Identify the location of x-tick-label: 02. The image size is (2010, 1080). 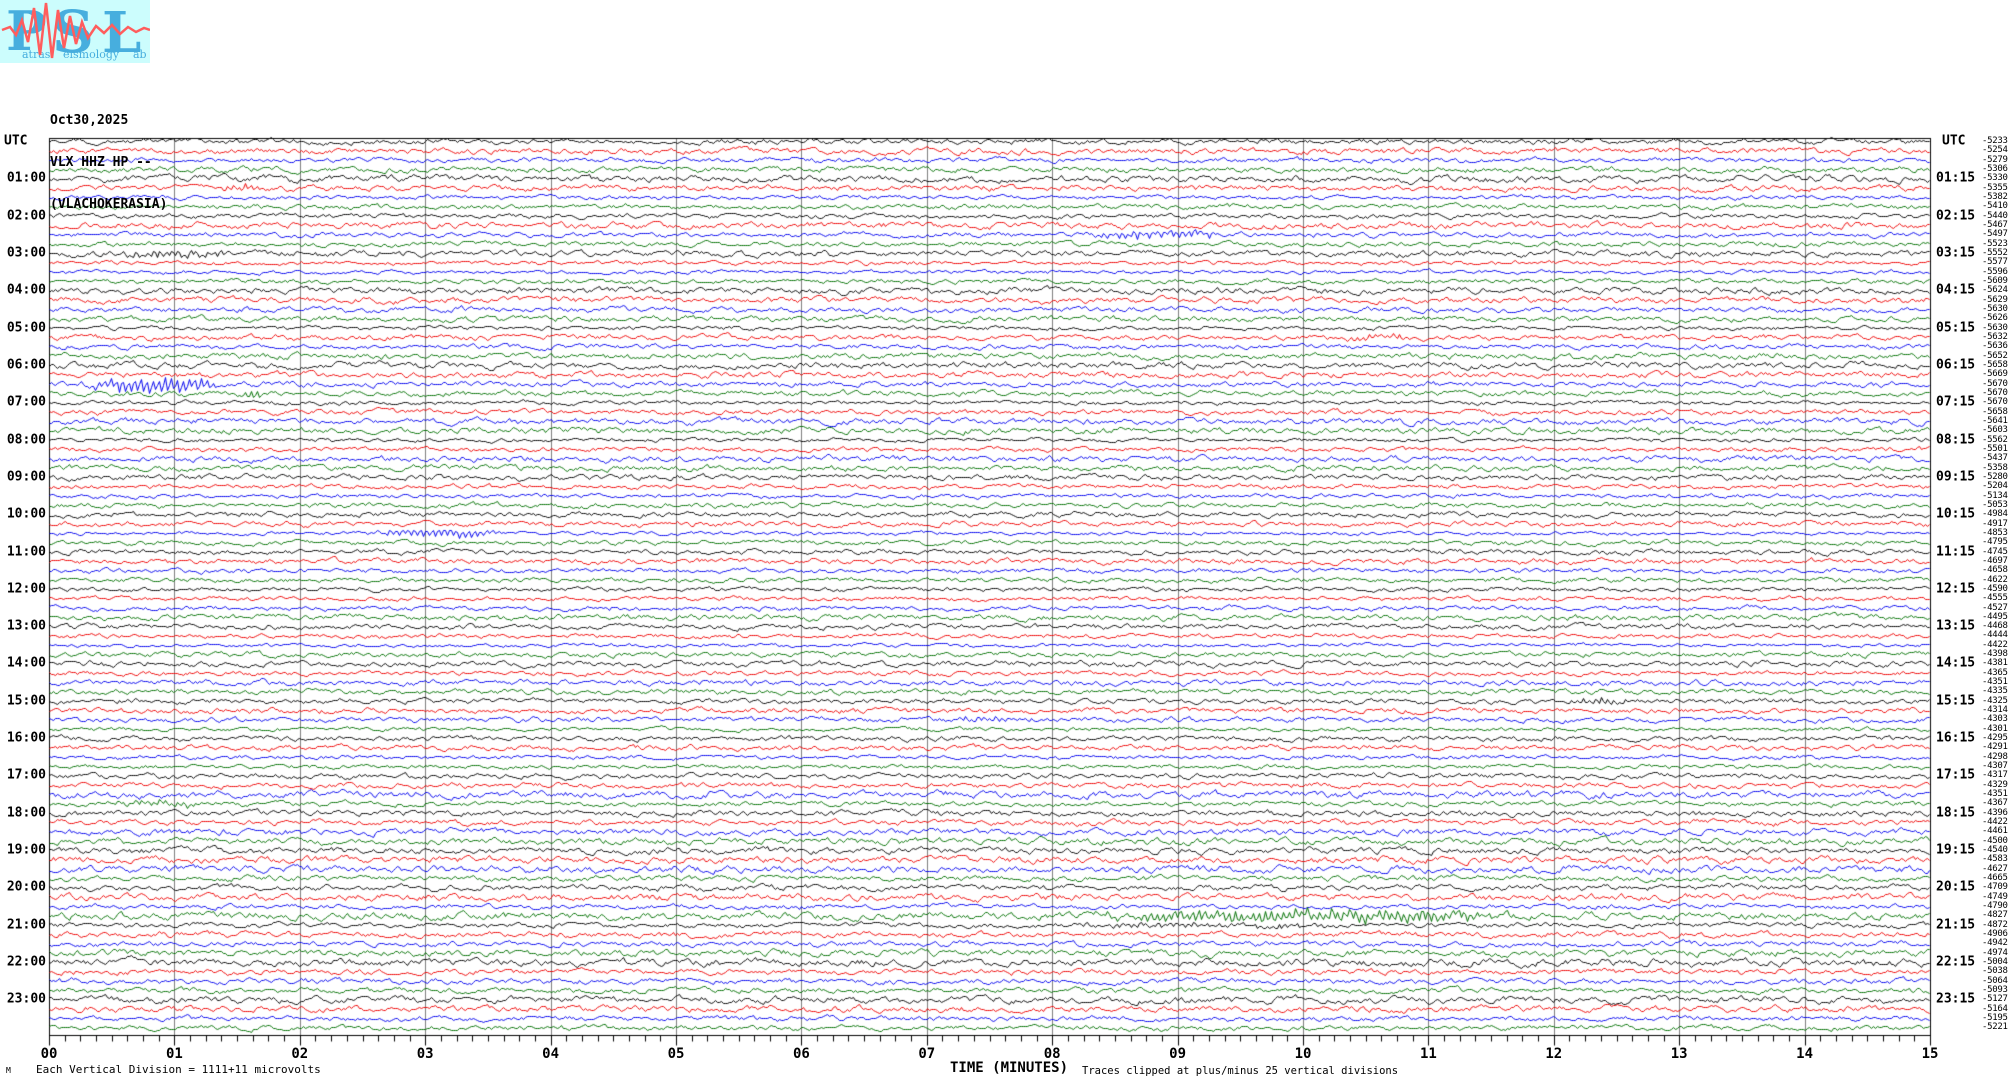
(300, 1054).